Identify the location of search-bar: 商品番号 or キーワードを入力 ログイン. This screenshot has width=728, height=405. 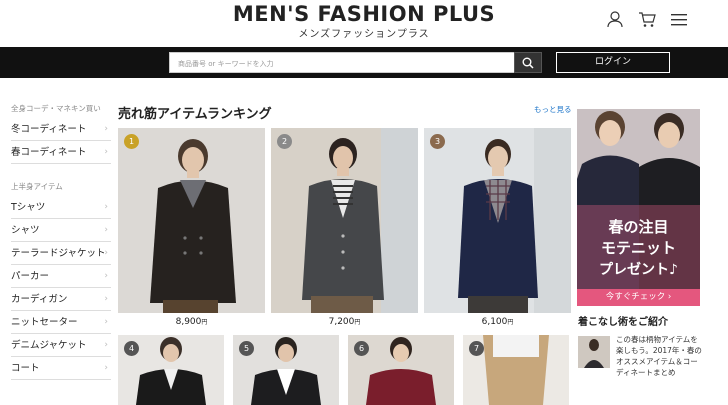
(364, 62).